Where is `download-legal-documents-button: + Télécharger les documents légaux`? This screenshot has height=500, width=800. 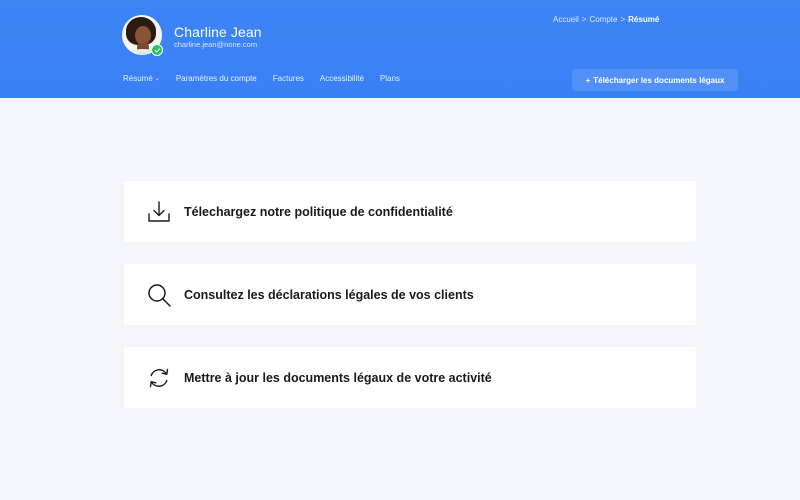
download-legal-documents-button: + Télécharger les documents légaux is located at coordinates (655, 80).